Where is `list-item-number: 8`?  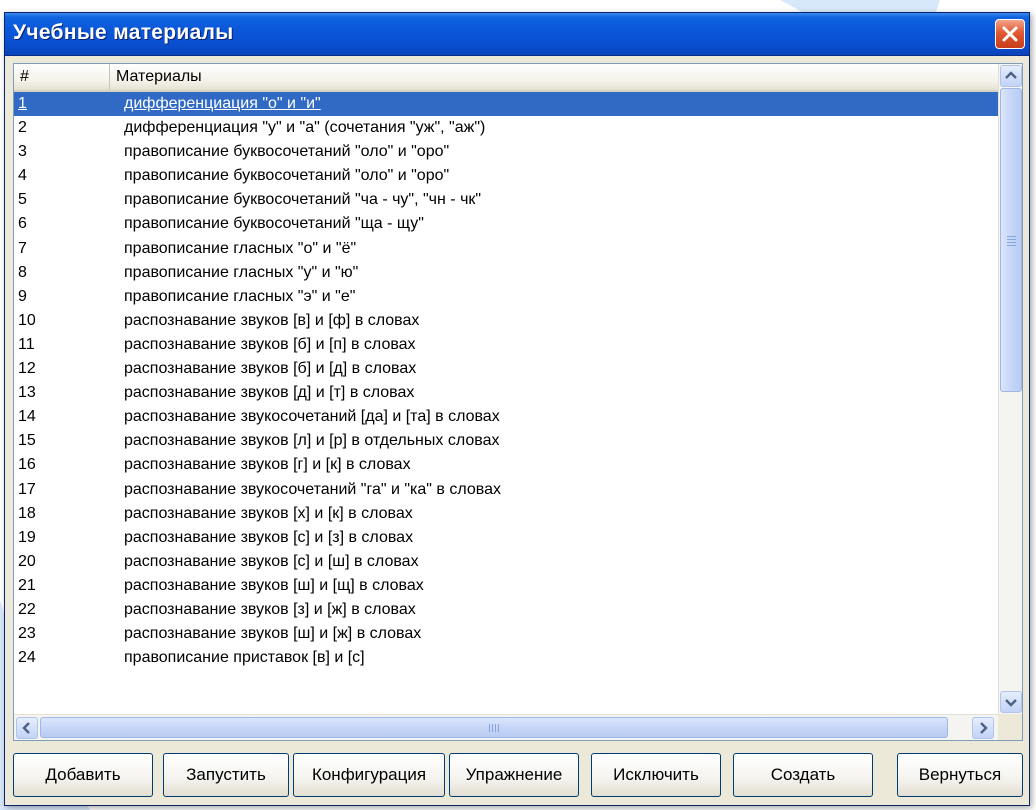 list-item-number: 8 is located at coordinates (22, 272).